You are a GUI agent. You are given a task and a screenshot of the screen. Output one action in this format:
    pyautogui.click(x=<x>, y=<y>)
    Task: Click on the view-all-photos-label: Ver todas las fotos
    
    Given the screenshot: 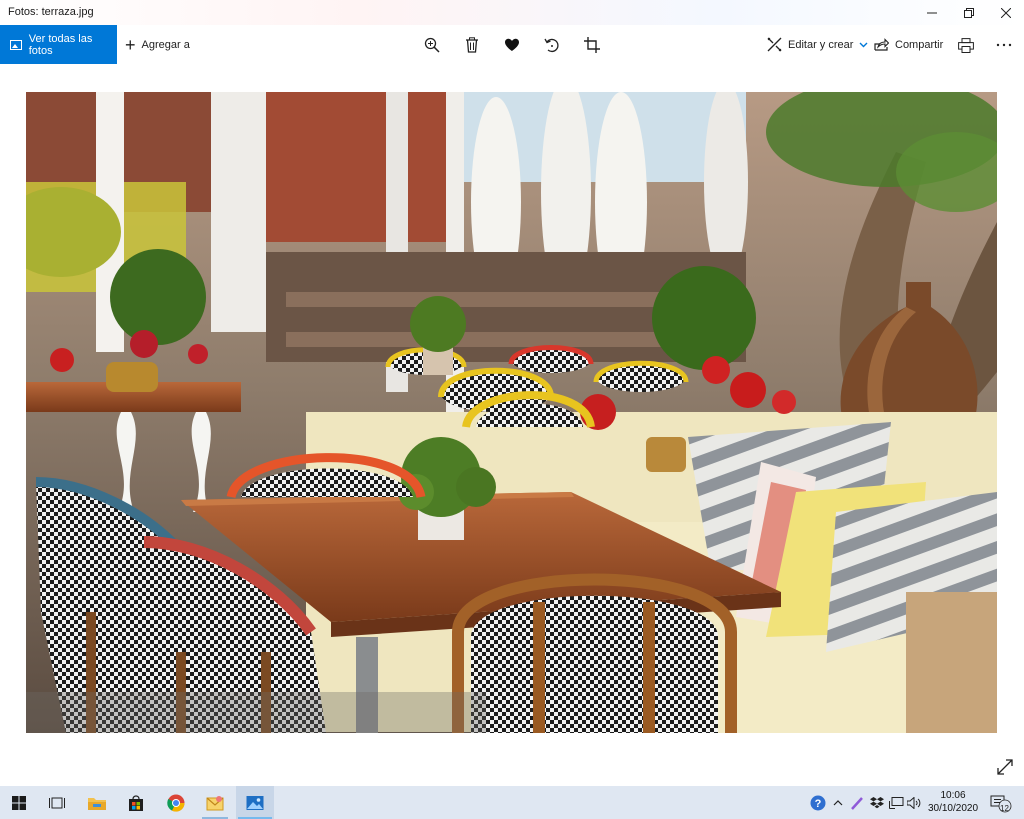 What is the action you would take?
    pyautogui.click(x=60, y=44)
    